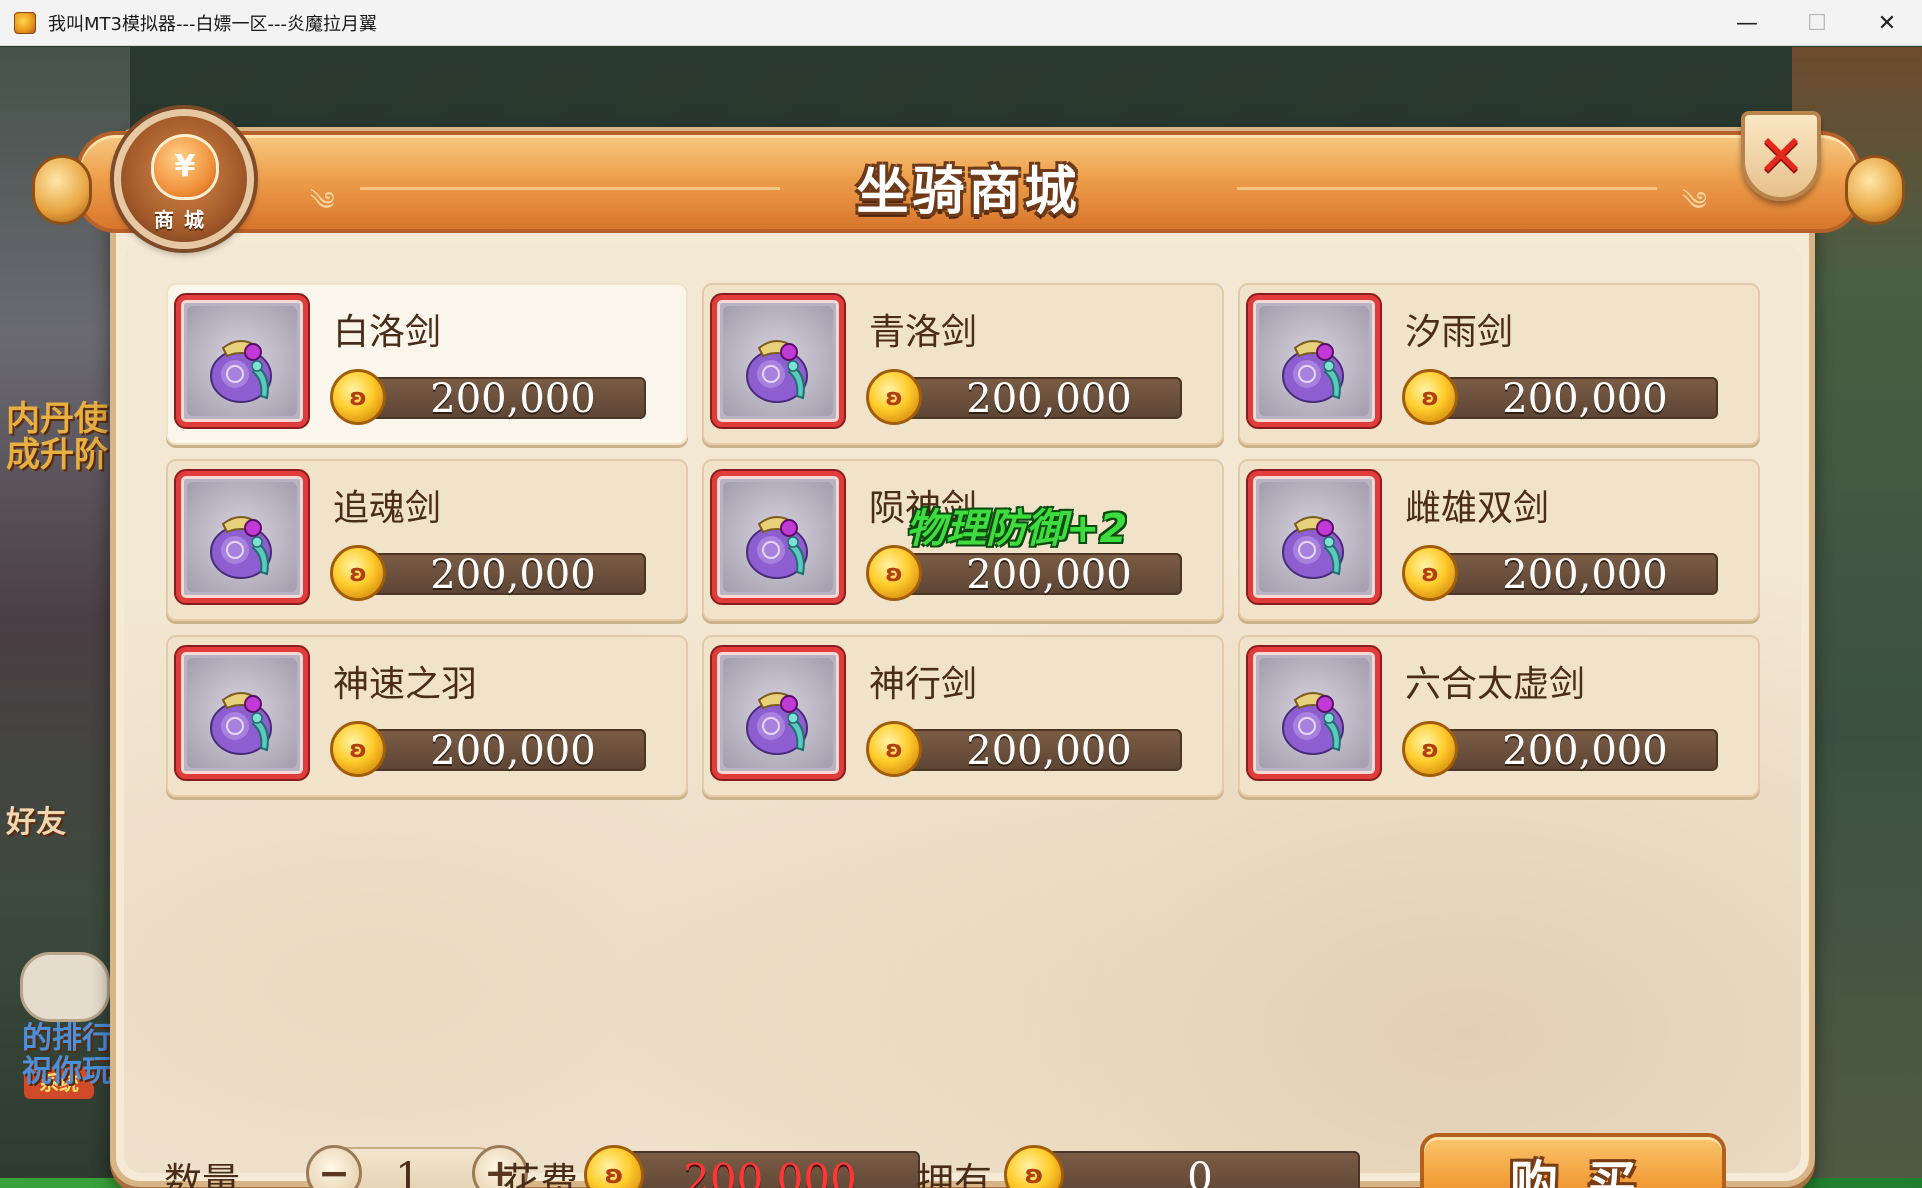 The width and height of the screenshot is (1922, 1188). I want to click on money-bag-icon: ¥, so click(185, 167).